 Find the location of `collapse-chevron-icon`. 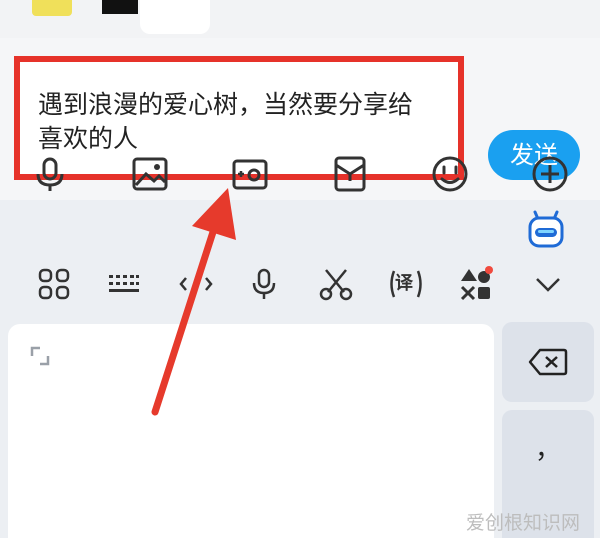

collapse-chevron-icon is located at coordinates (548, 284).